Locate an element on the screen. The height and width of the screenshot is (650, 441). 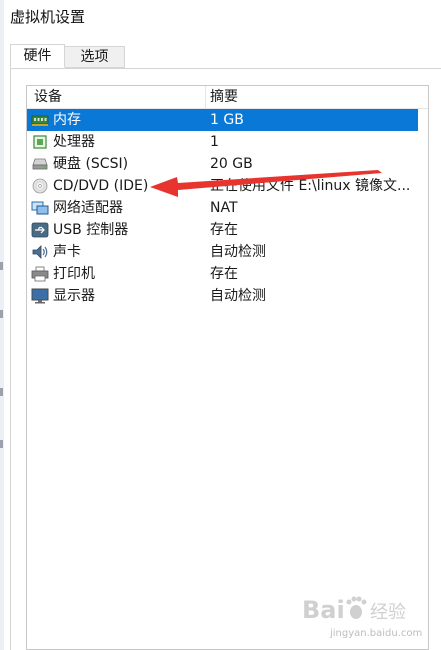
display-icon is located at coordinates (40, 296).